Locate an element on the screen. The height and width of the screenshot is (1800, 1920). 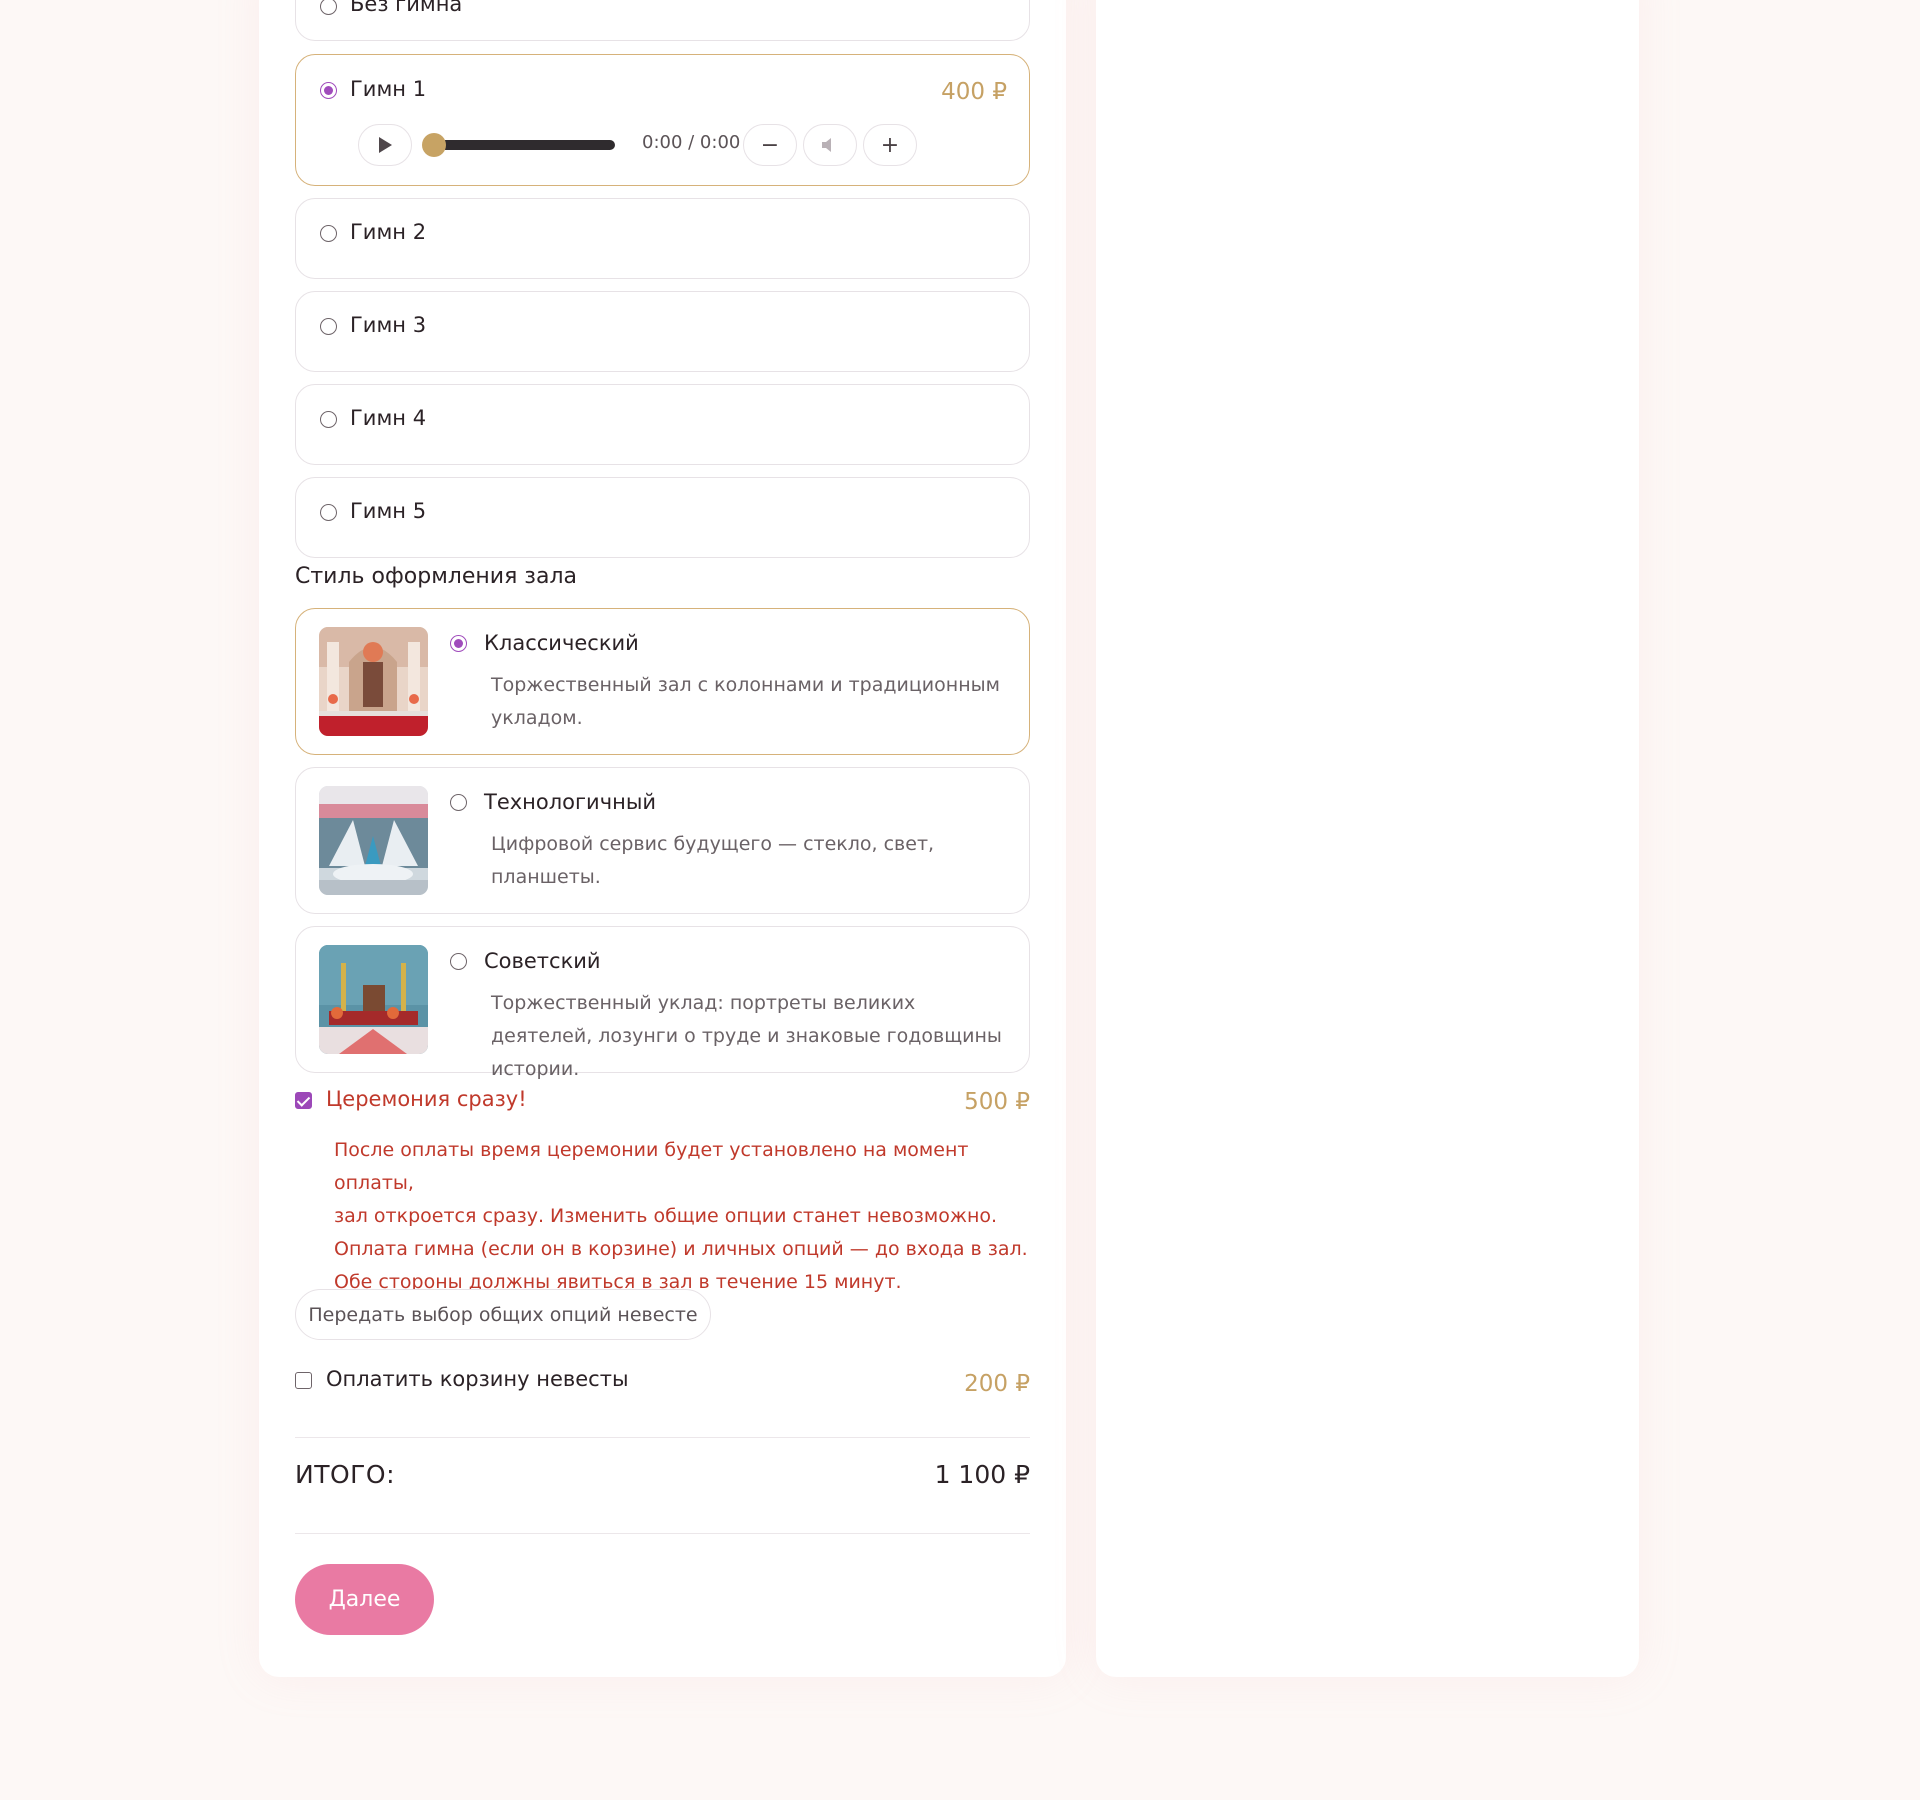
anthem-2-label: Гимн 2 is located at coordinates (388, 232).